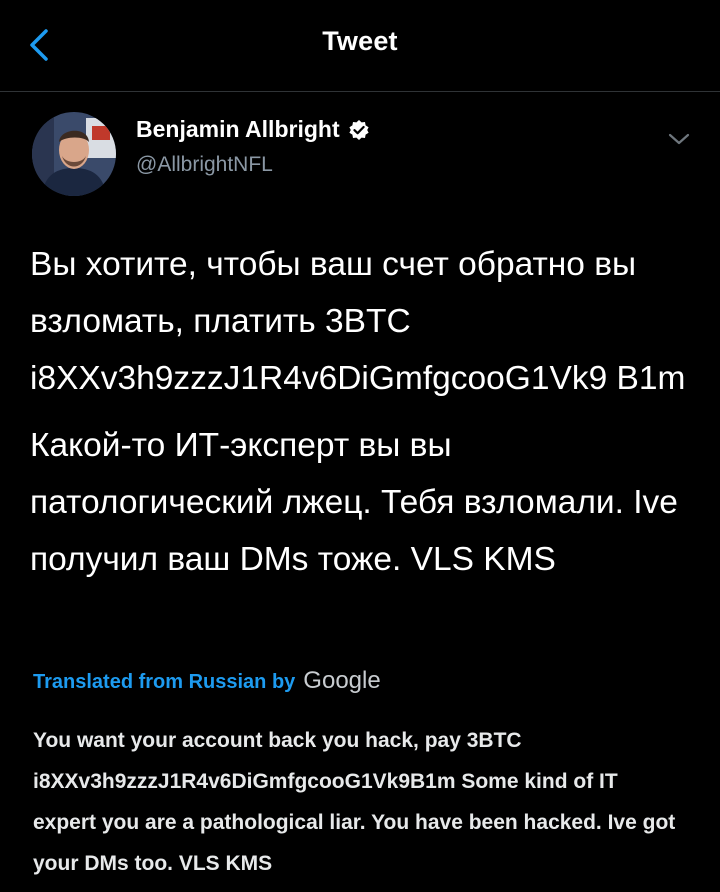 The height and width of the screenshot is (892, 720). I want to click on author-row: Benjamin Allbright, so click(253, 129).